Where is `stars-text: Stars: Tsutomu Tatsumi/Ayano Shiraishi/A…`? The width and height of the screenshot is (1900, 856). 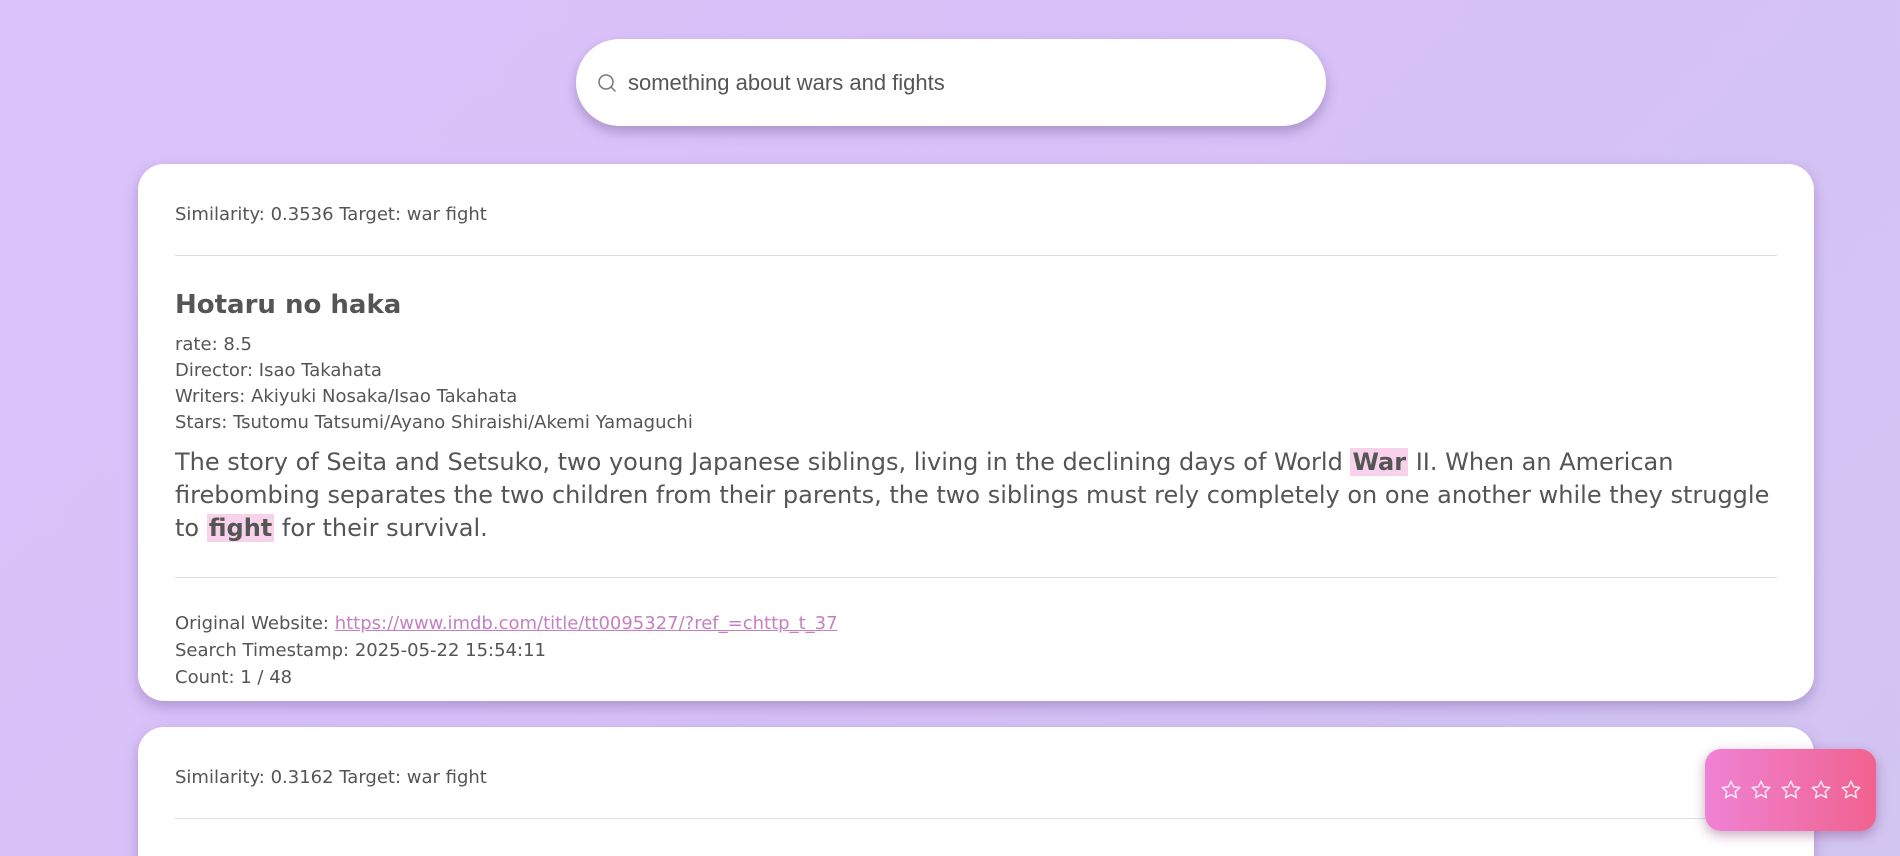 stars-text: Stars: Tsutomu Tatsumi/Ayano Shiraishi/A… is located at coordinates (434, 422).